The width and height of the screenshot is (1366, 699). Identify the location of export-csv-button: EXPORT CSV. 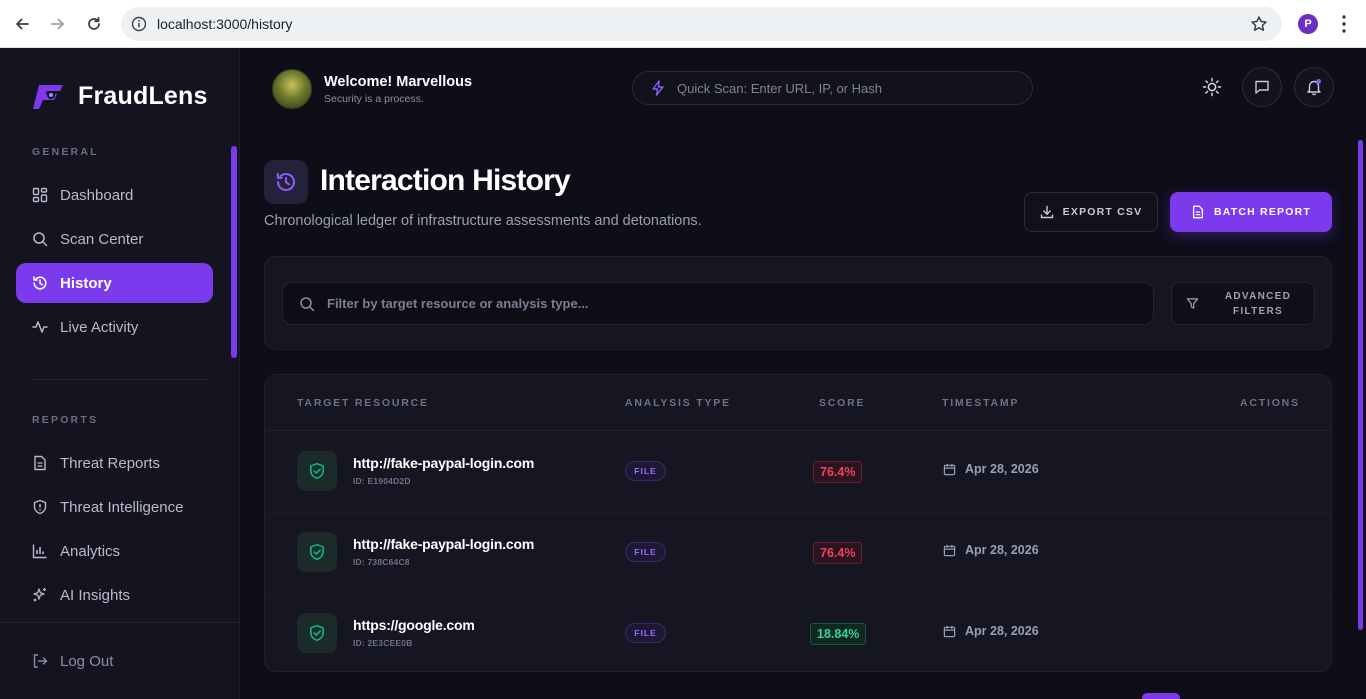
(1091, 212).